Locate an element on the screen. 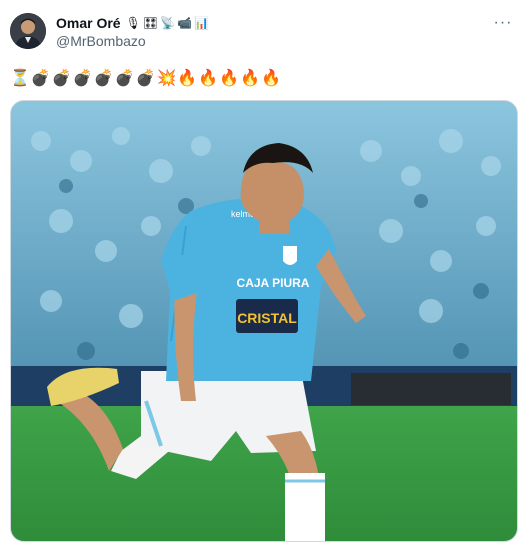  author-avatar is located at coordinates (28, 31).